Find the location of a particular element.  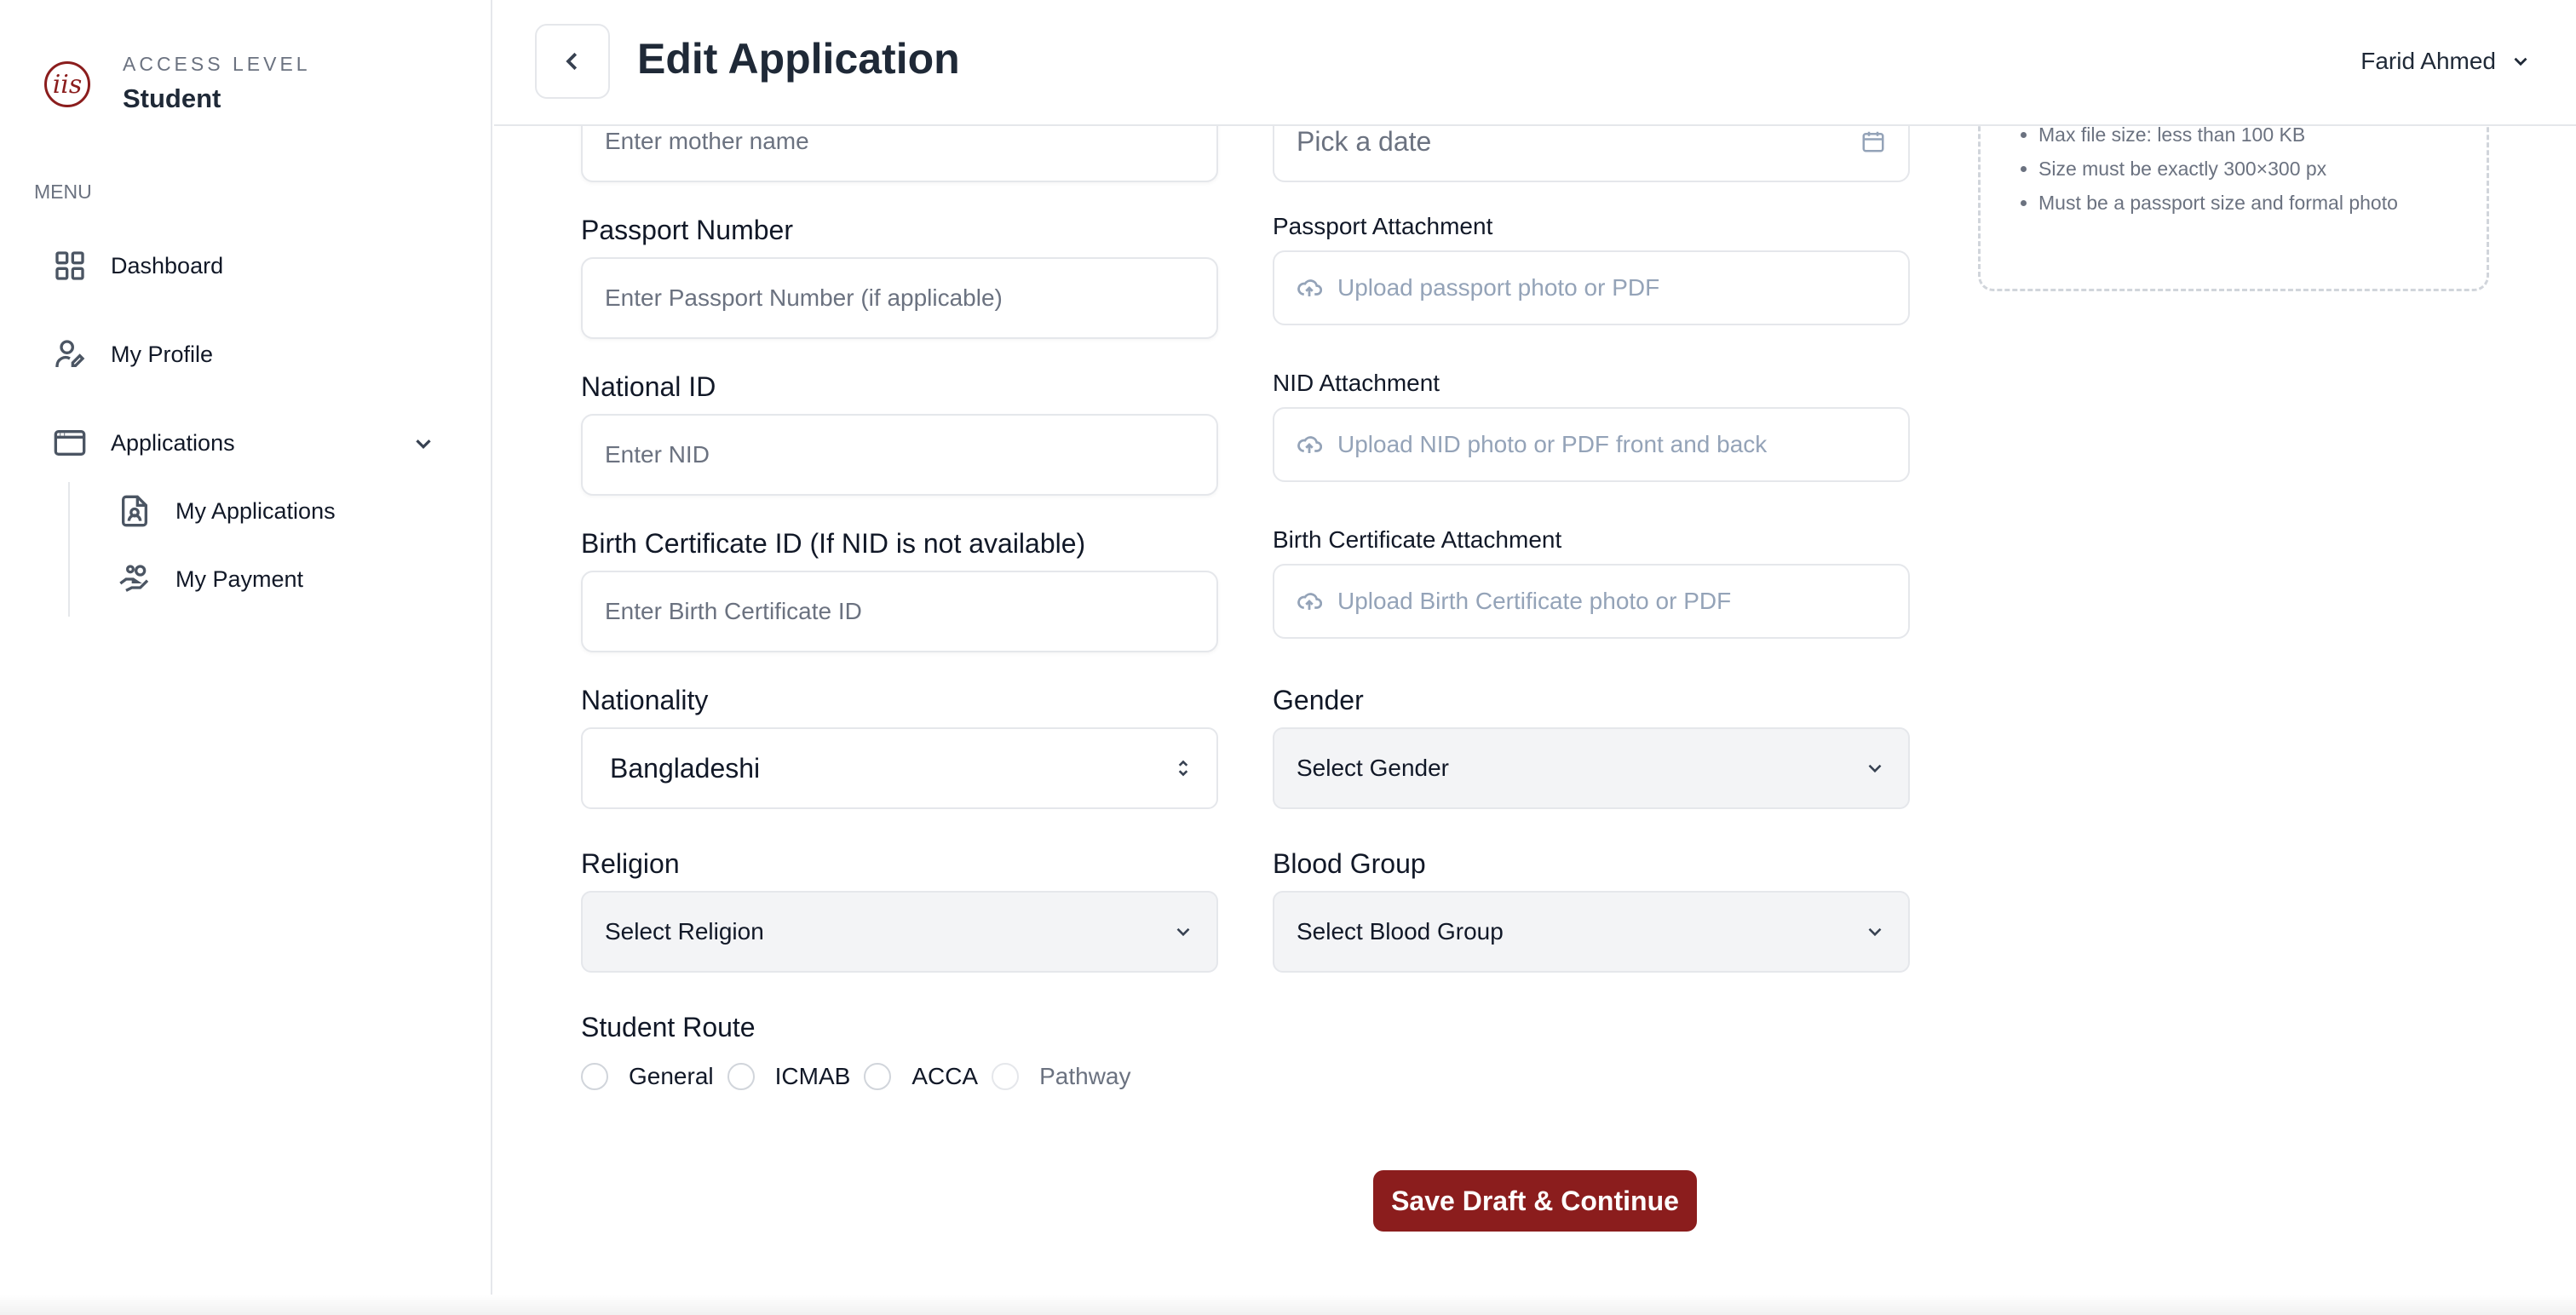

nid-upload: Upload NID photo or PDF front and back is located at coordinates (1591, 444).